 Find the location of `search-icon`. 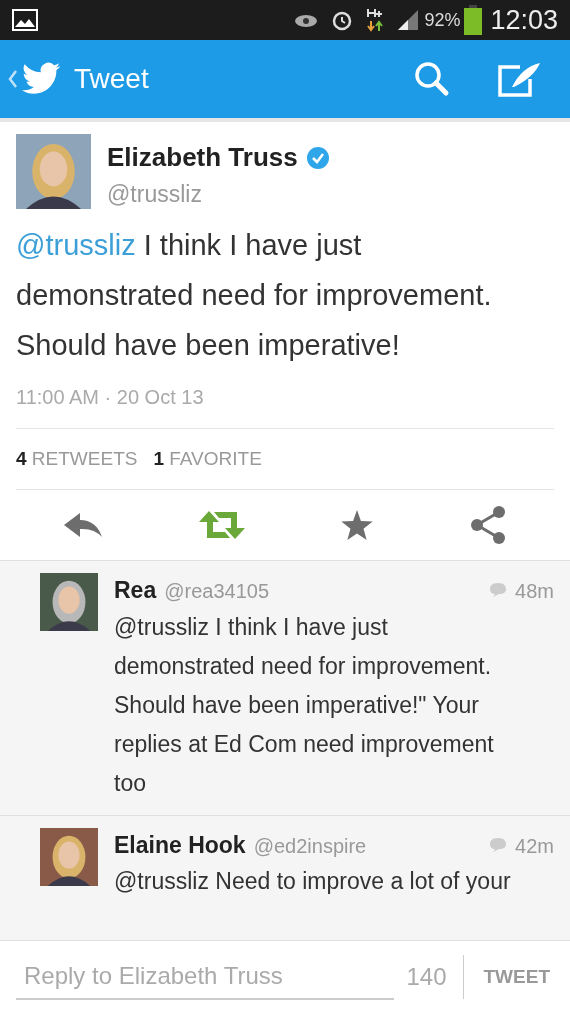

search-icon is located at coordinates (432, 79).